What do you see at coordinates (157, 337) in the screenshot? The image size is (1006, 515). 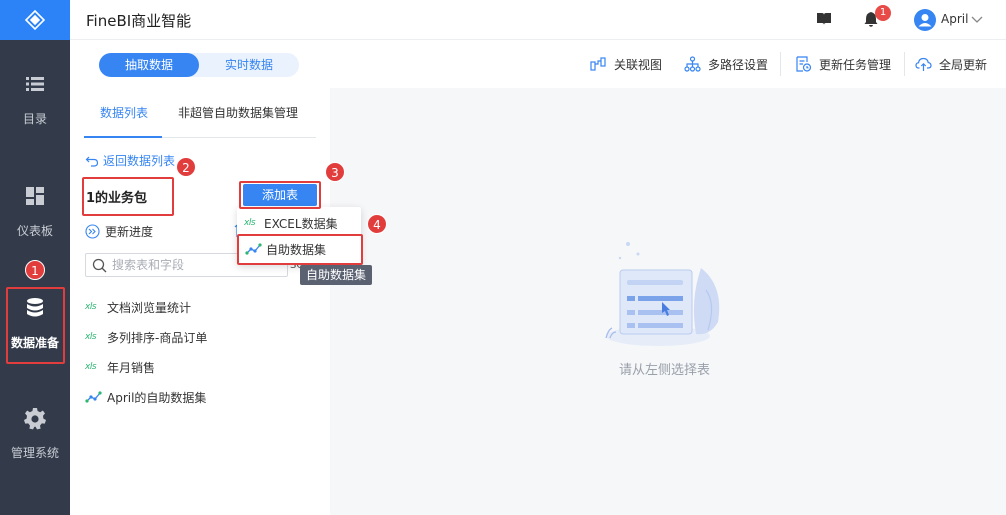 I see `table-name: 多列排序-商品订单` at bounding box center [157, 337].